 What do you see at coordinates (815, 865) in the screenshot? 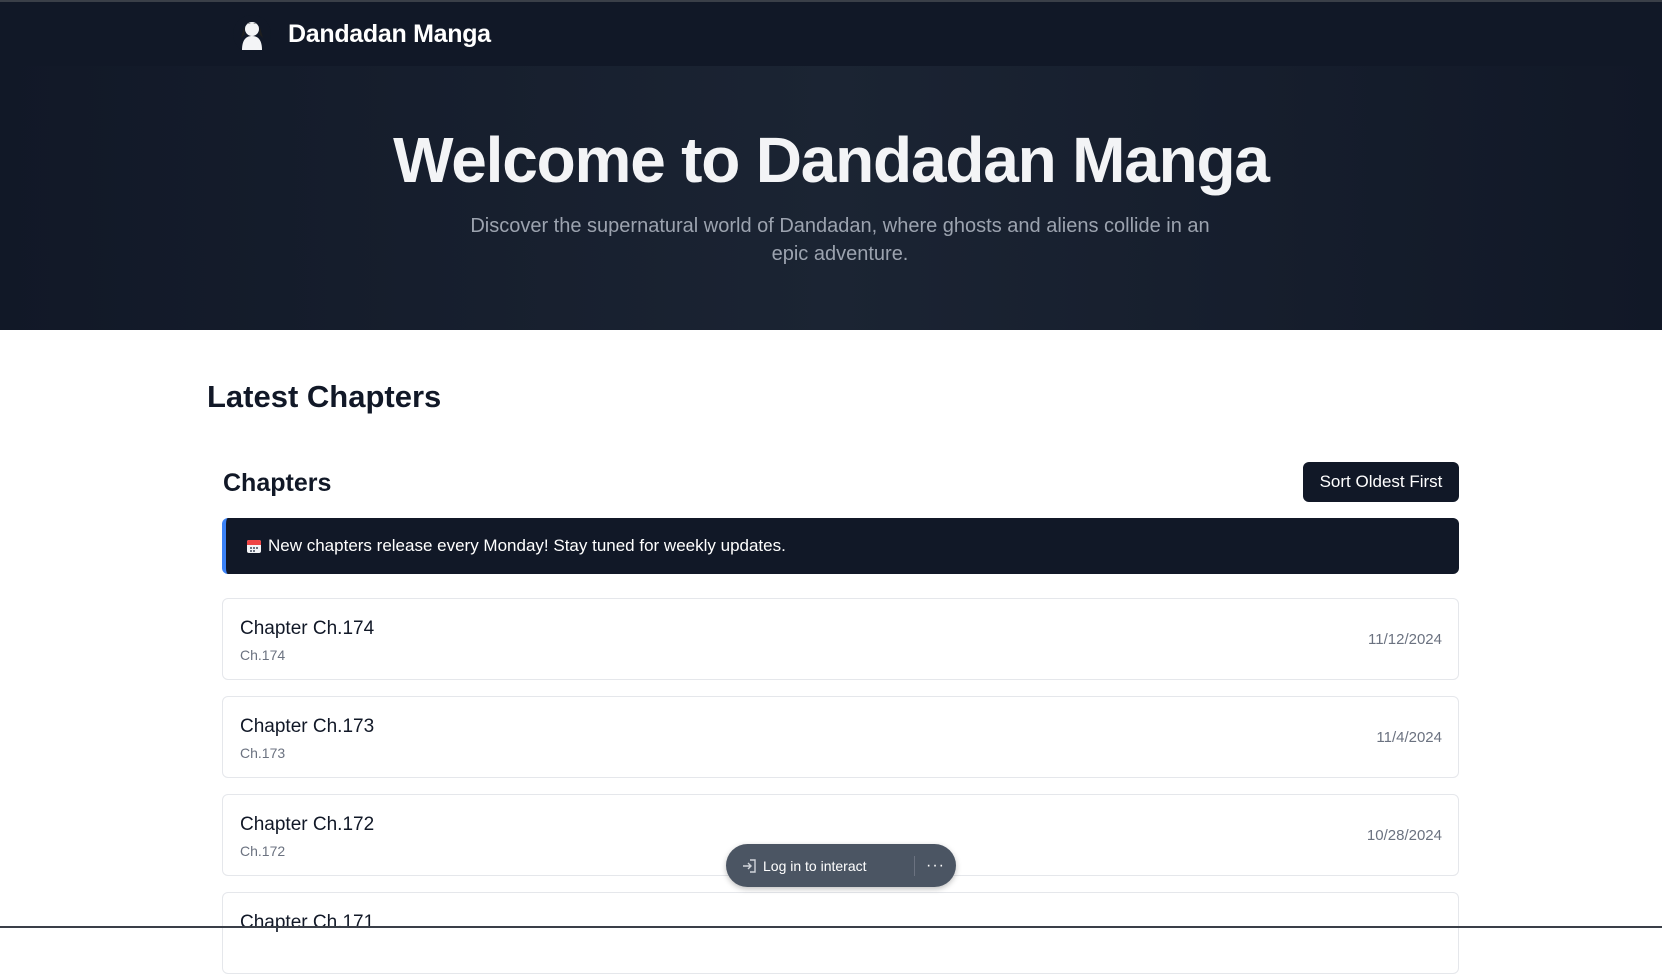
I see `login-label: Log in to interact` at bounding box center [815, 865].